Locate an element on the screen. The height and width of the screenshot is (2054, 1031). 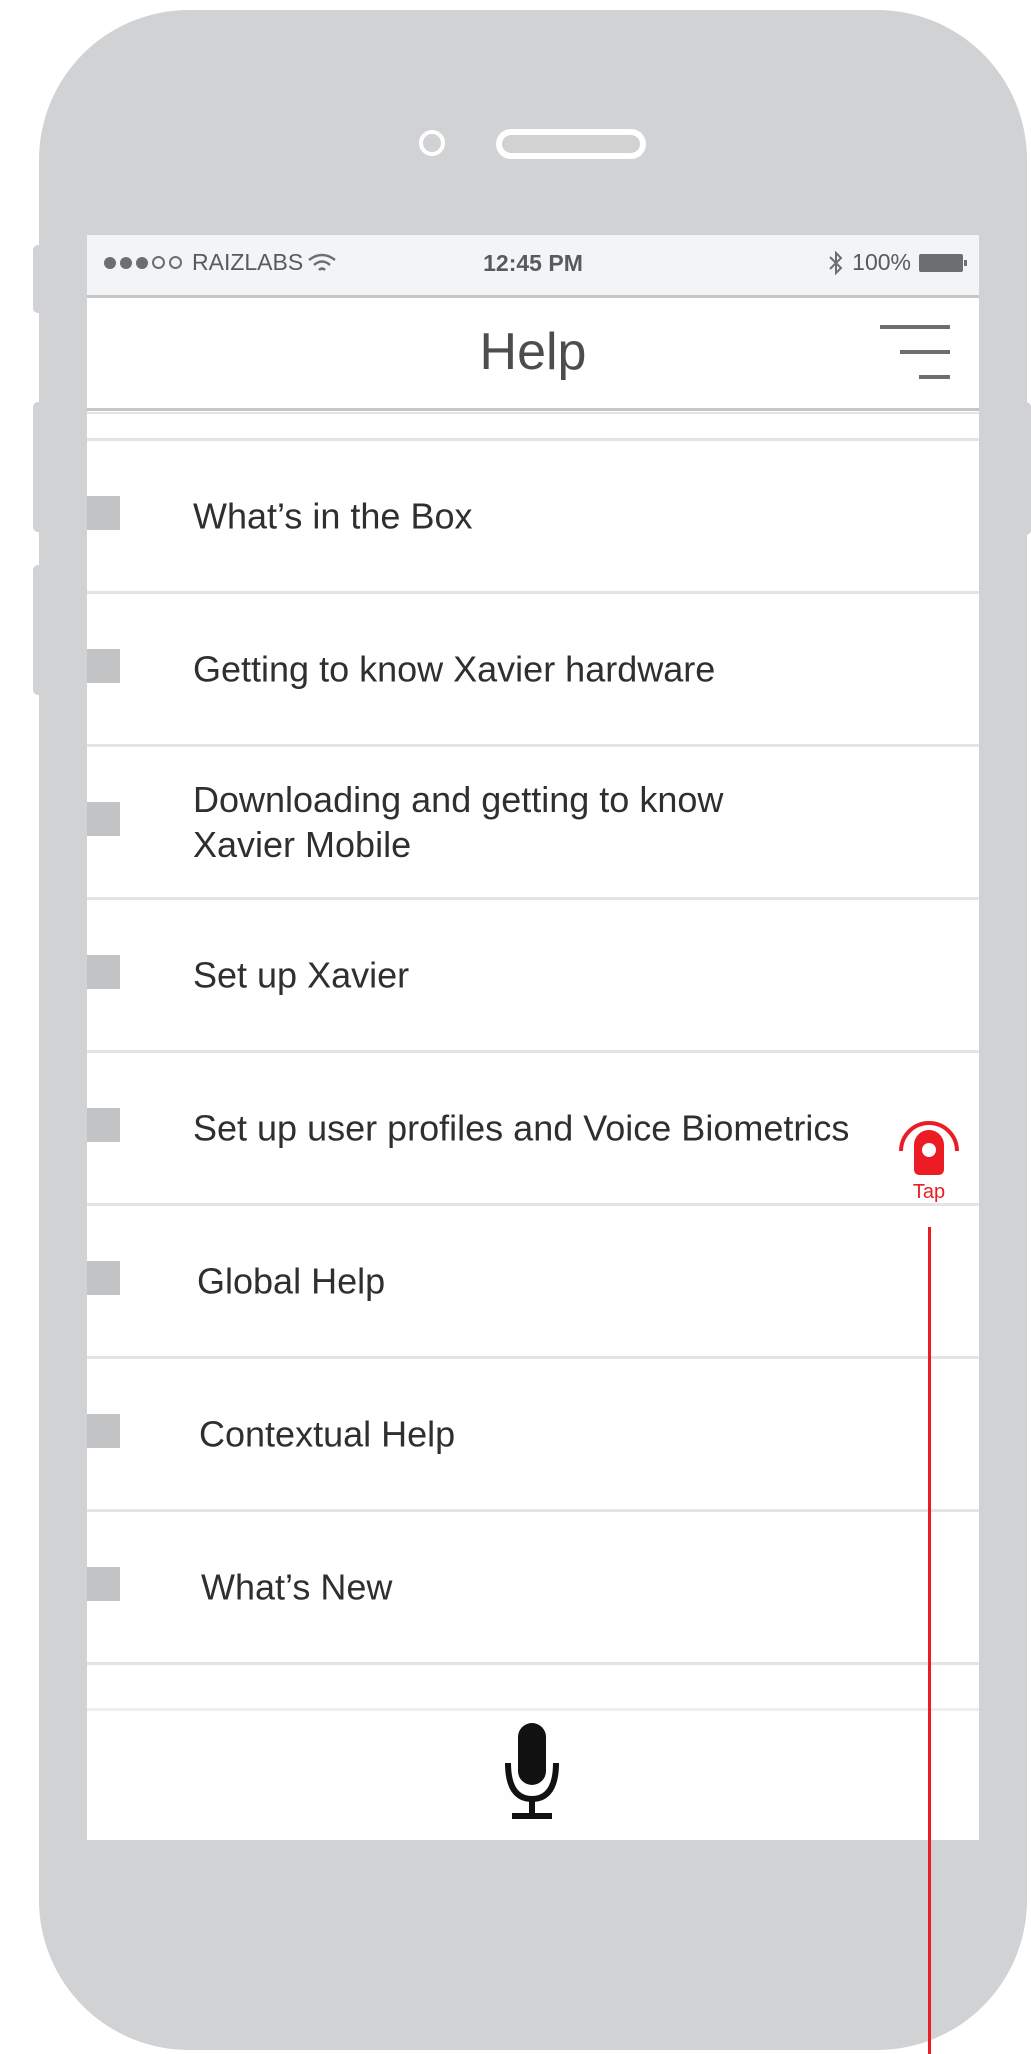
microphone-icon is located at coordinates (532, 1773).